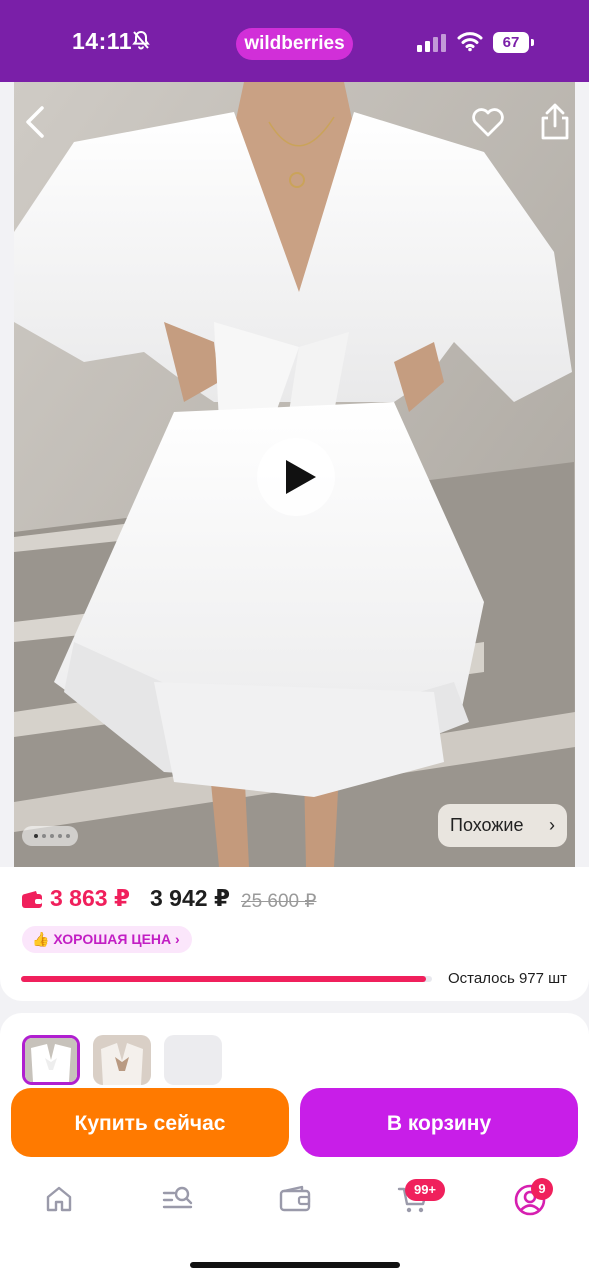  I want to click on add-to-cart-button: В корзину, so click(439, 1122).